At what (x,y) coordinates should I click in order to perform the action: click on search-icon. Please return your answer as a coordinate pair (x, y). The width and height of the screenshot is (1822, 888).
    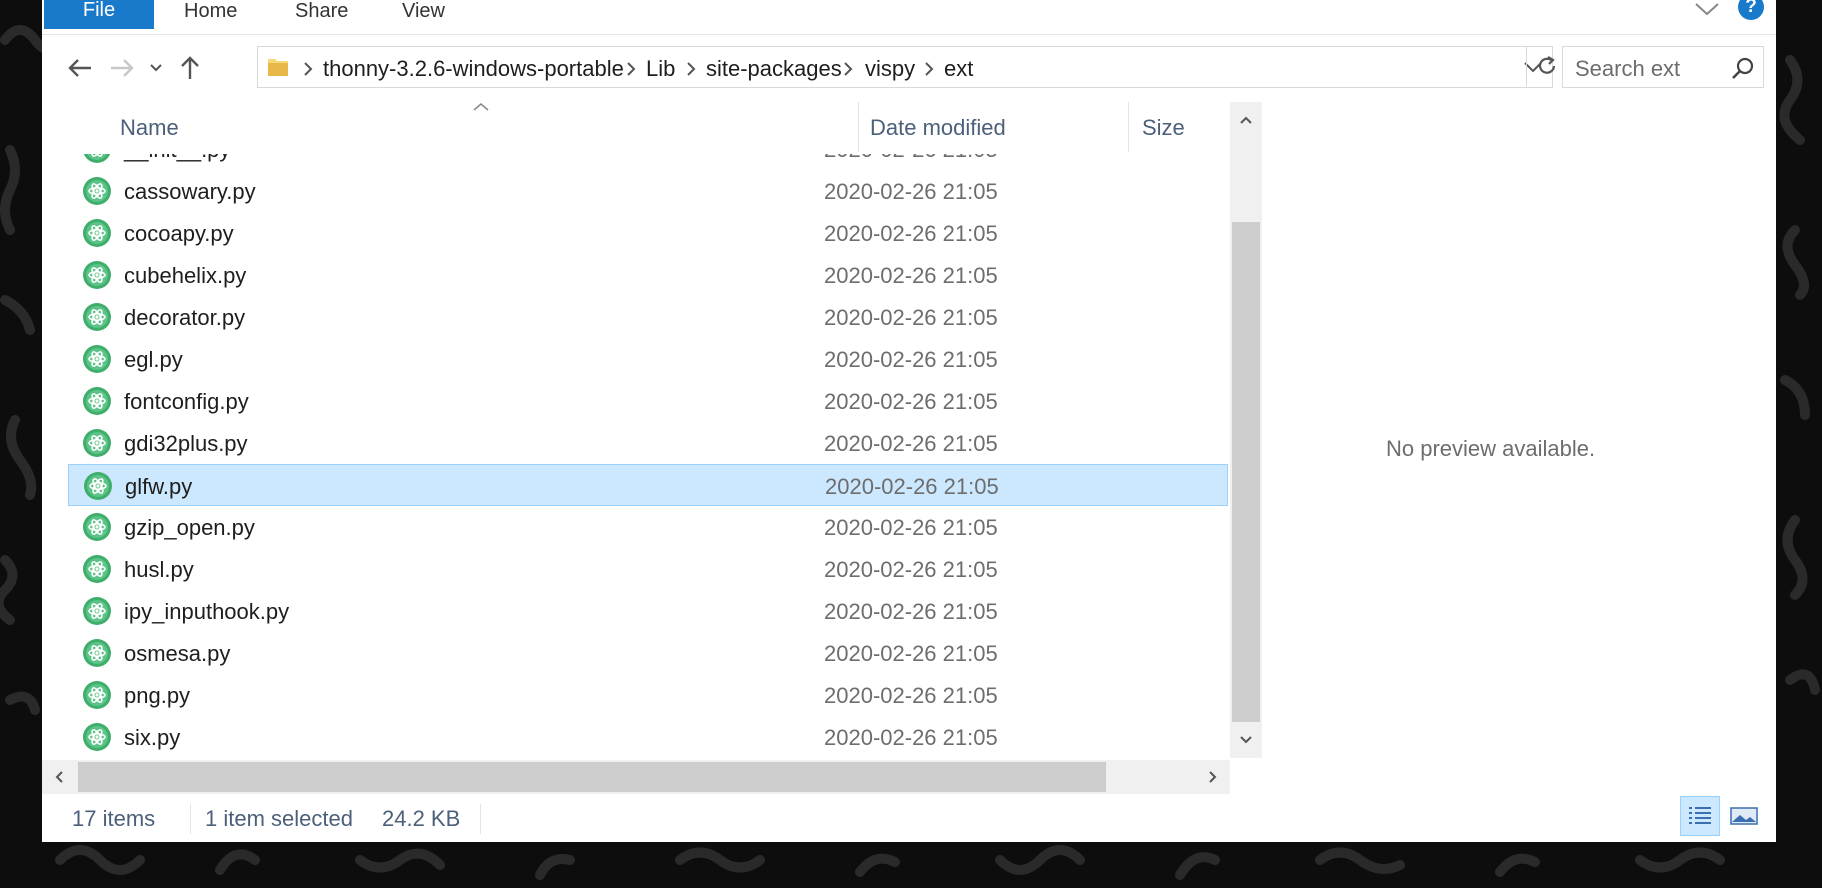
    Looking at the image, I should click on (1743, 68).